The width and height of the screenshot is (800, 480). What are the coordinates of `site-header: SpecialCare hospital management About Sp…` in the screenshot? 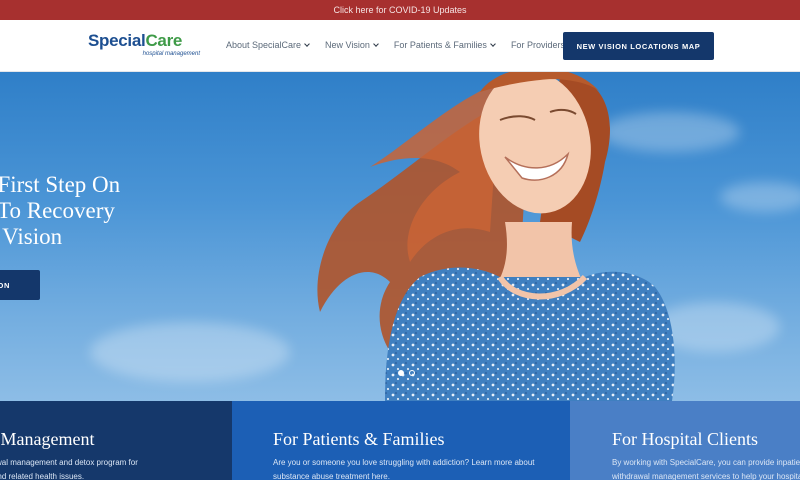 It's located at (400, 46).